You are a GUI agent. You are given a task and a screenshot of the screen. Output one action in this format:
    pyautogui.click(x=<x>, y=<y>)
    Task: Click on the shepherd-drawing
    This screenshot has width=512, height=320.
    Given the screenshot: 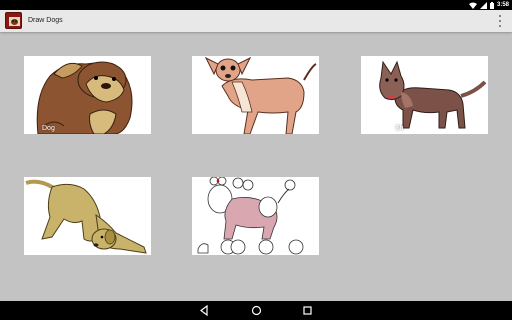 What is the action you would take?
    pyautogui.click(x=433, y=94)
    